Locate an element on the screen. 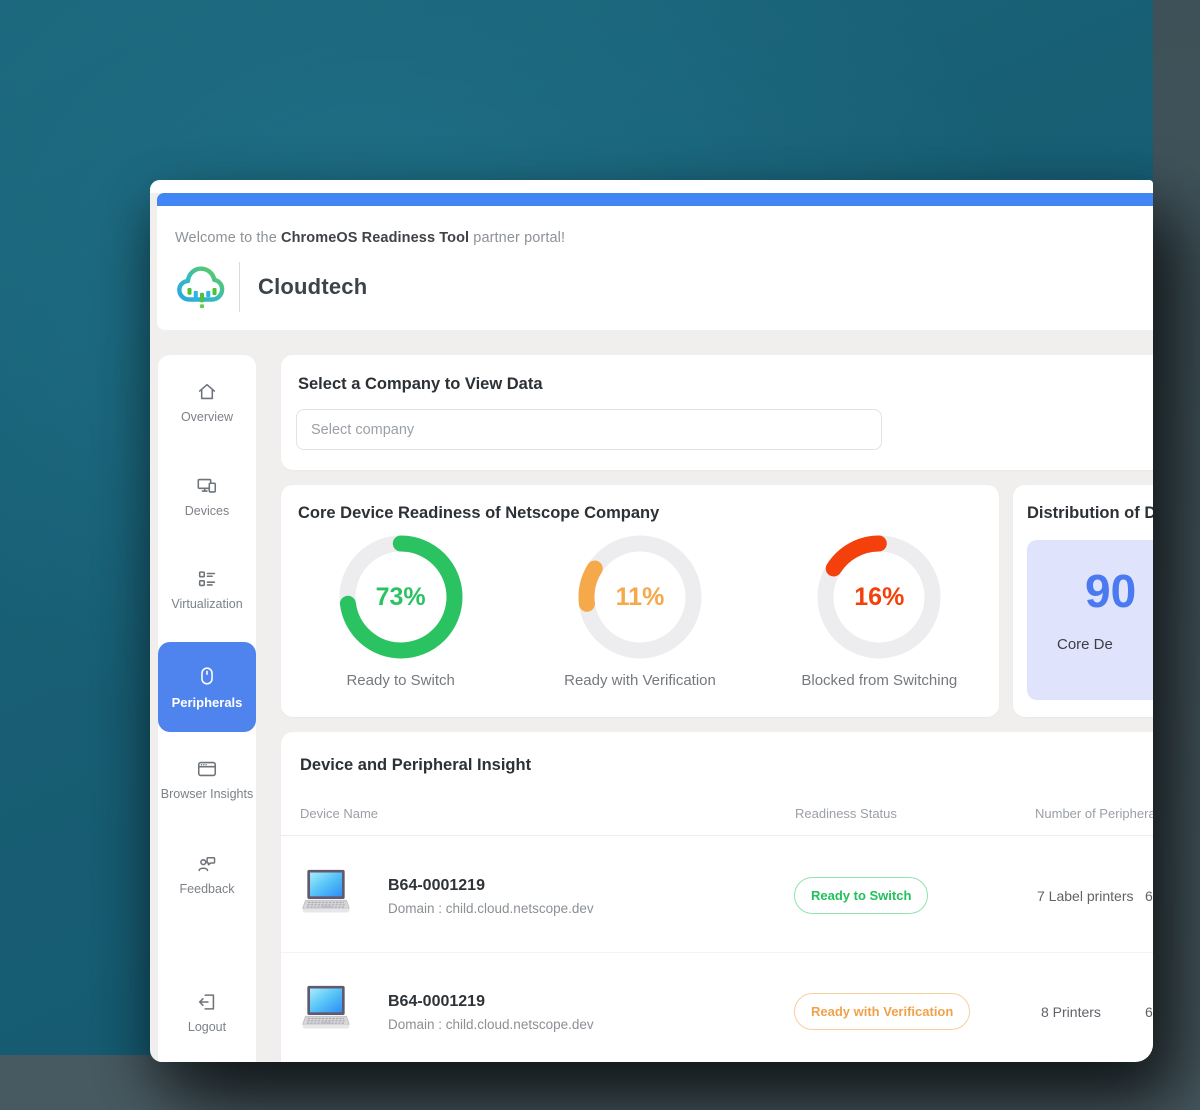 This screenshot has width=1200, height=1110. donut-blocked-from-switching: 16% Blocked from Switching is located at coordinates (879, 612).